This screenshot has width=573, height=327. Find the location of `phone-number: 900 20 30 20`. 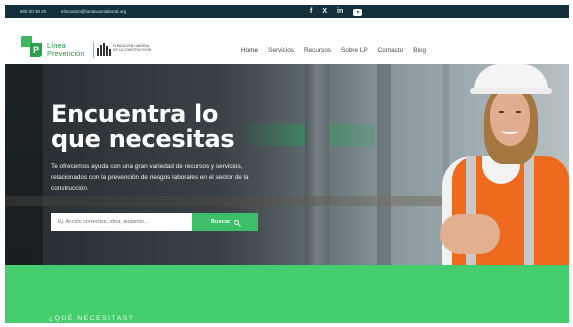

phone-number: 900 20 30 20 is located at coordinates (33, 11).